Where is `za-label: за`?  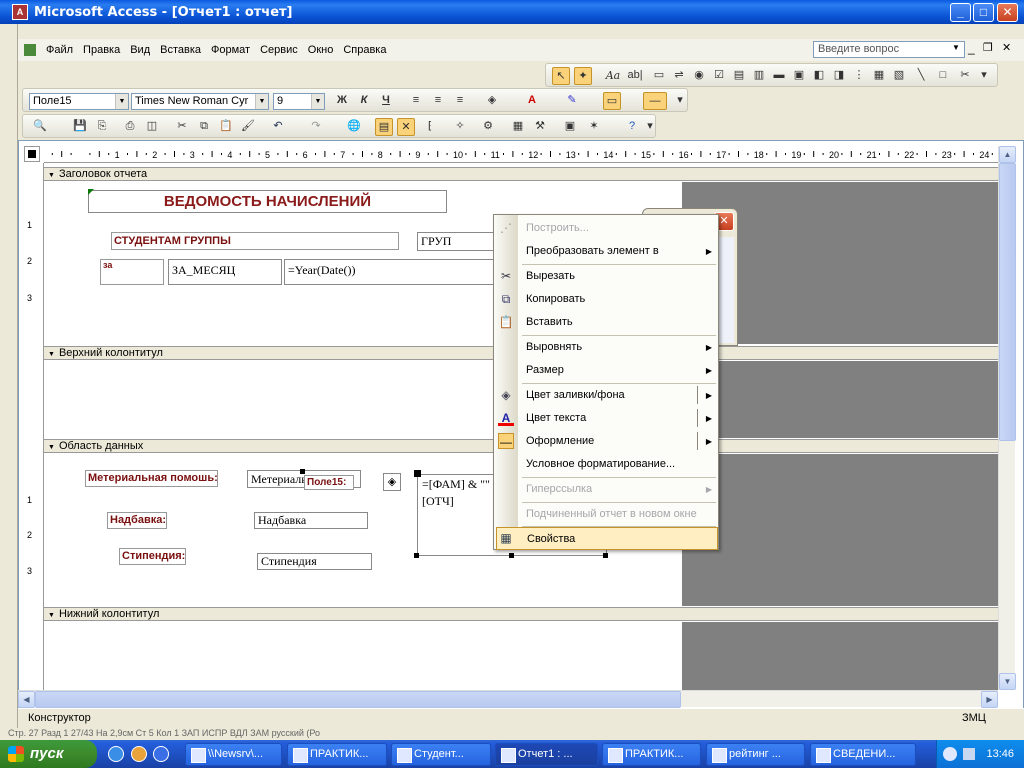
za-label: за is located at coordinates (132, 272).